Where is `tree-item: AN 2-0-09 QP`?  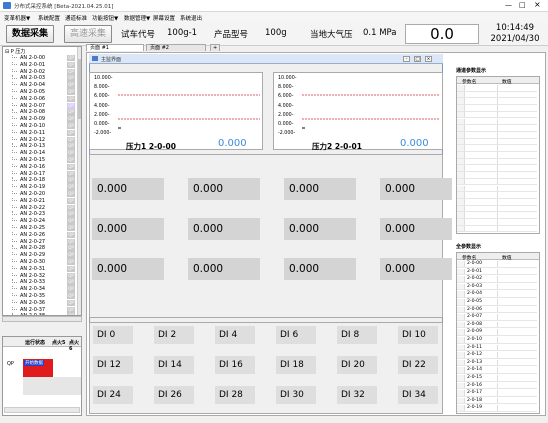 tree-item: AN 2-0-09 QP is located at coordinates (39, 119).